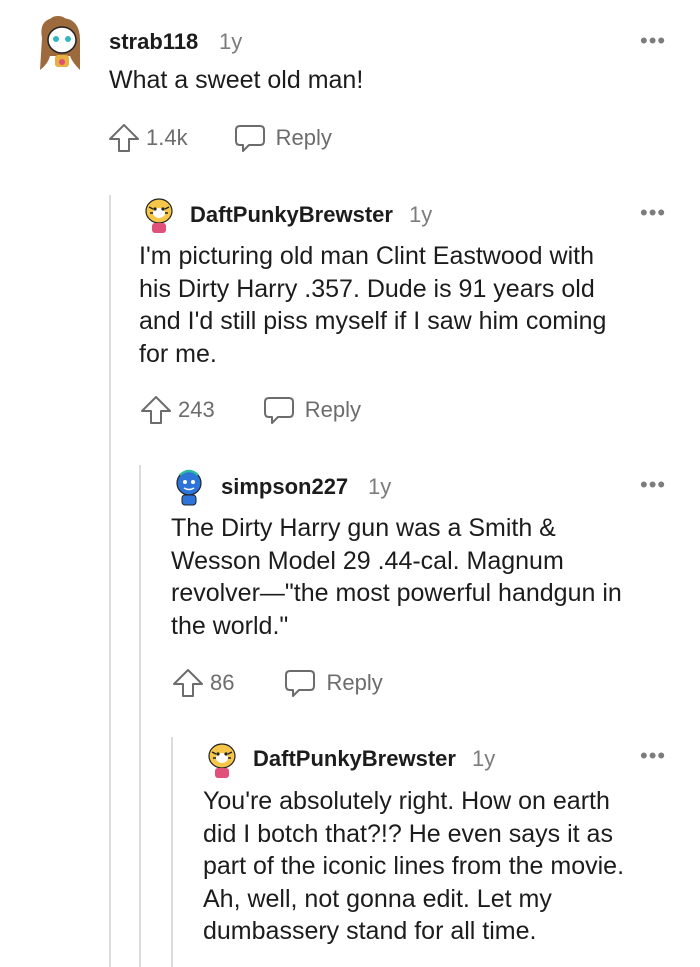 This screenshot has height=967, width=700. I want to click on snoo-avatar-tiger-icon, so click(222, 760).